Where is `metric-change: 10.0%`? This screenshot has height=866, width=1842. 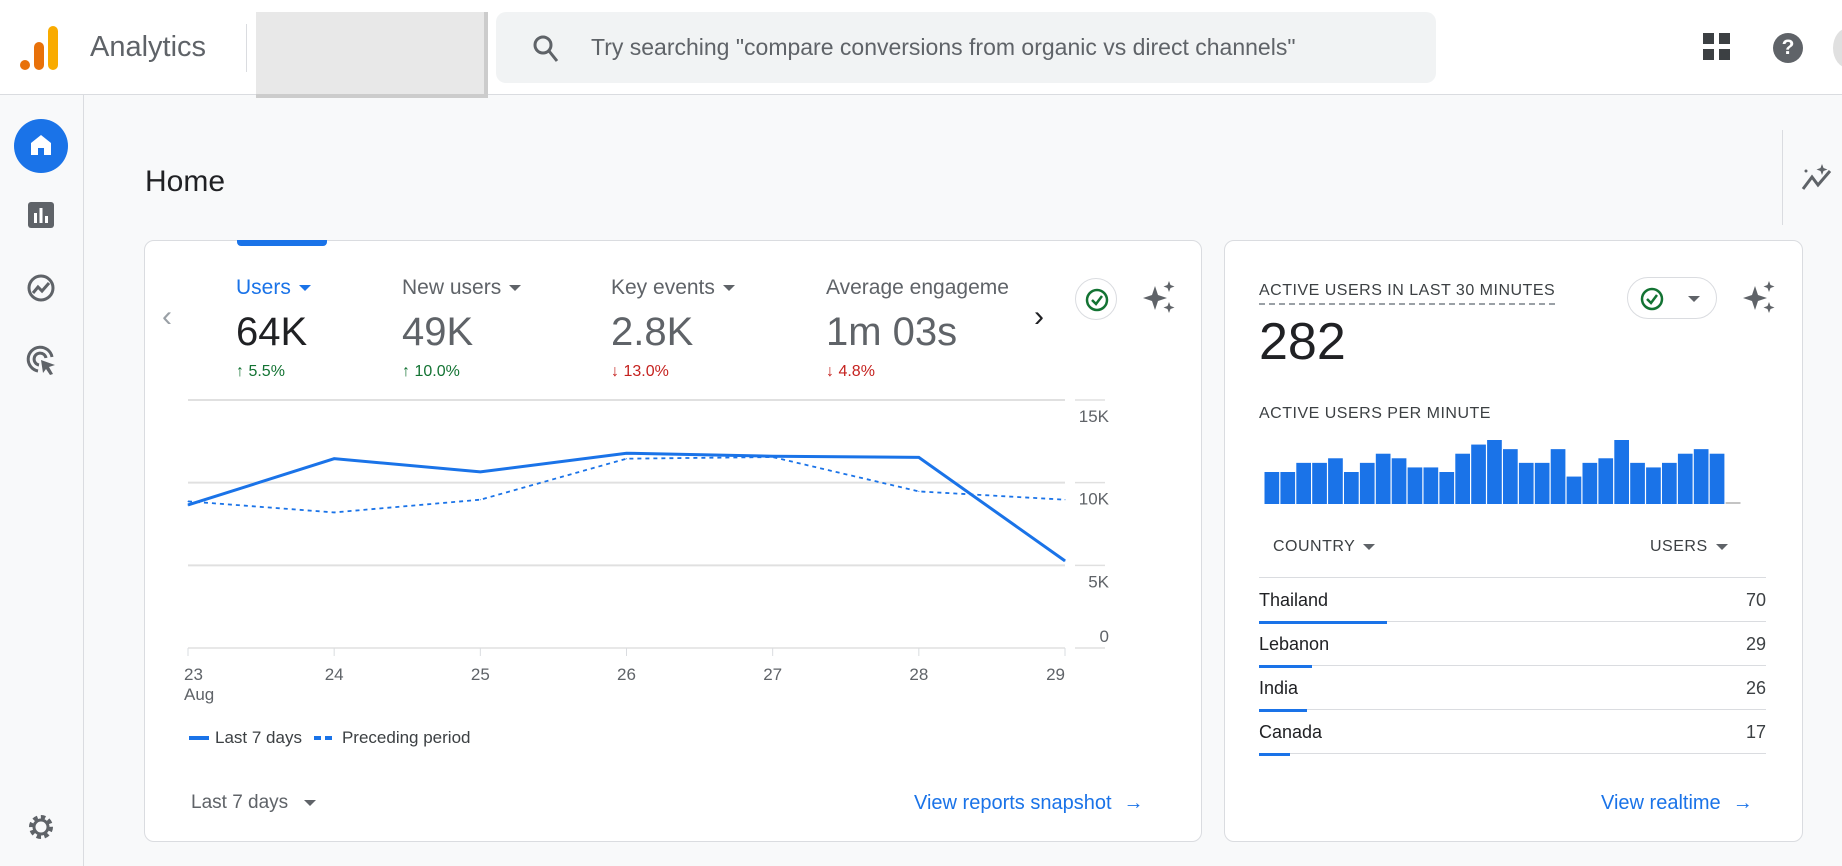 metric-change: 10.0% is located at coordinates (437, 371).